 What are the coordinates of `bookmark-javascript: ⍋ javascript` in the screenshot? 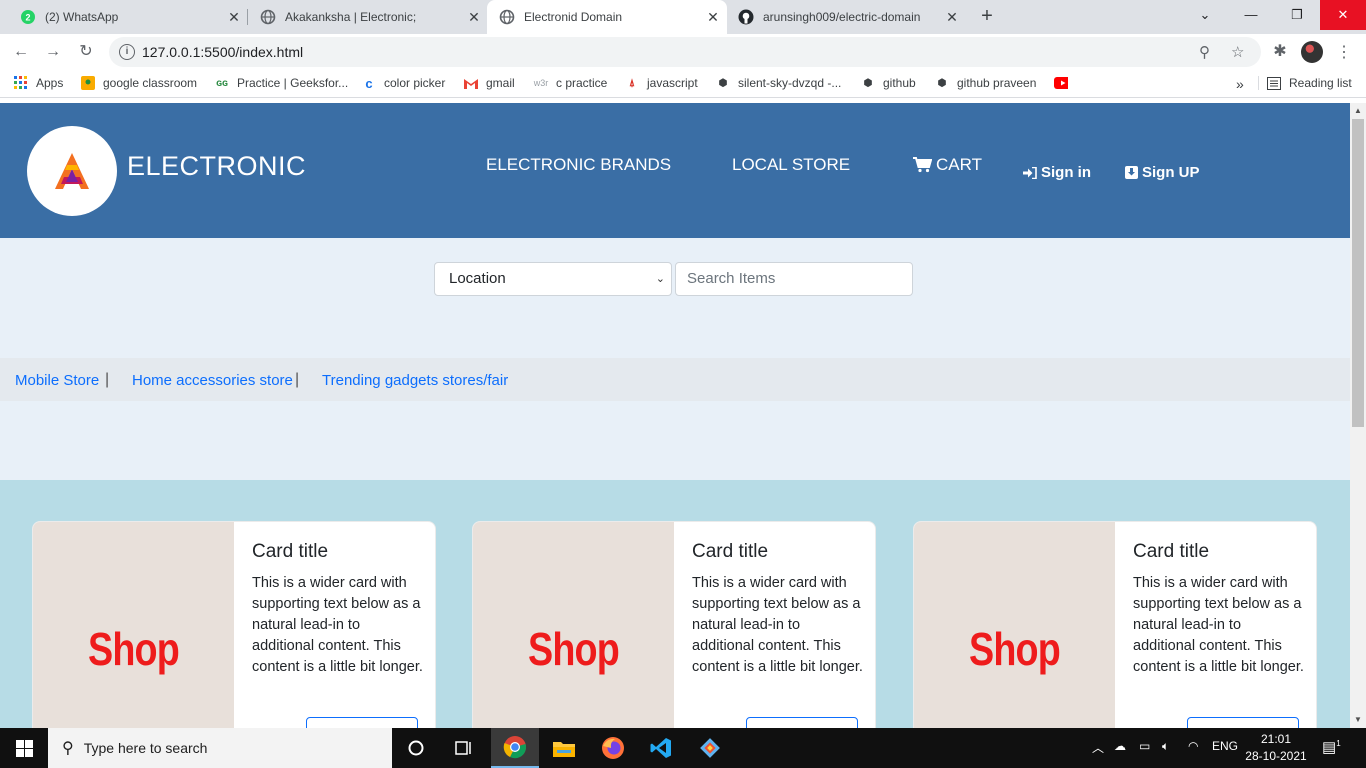 It's located at (661, 83).